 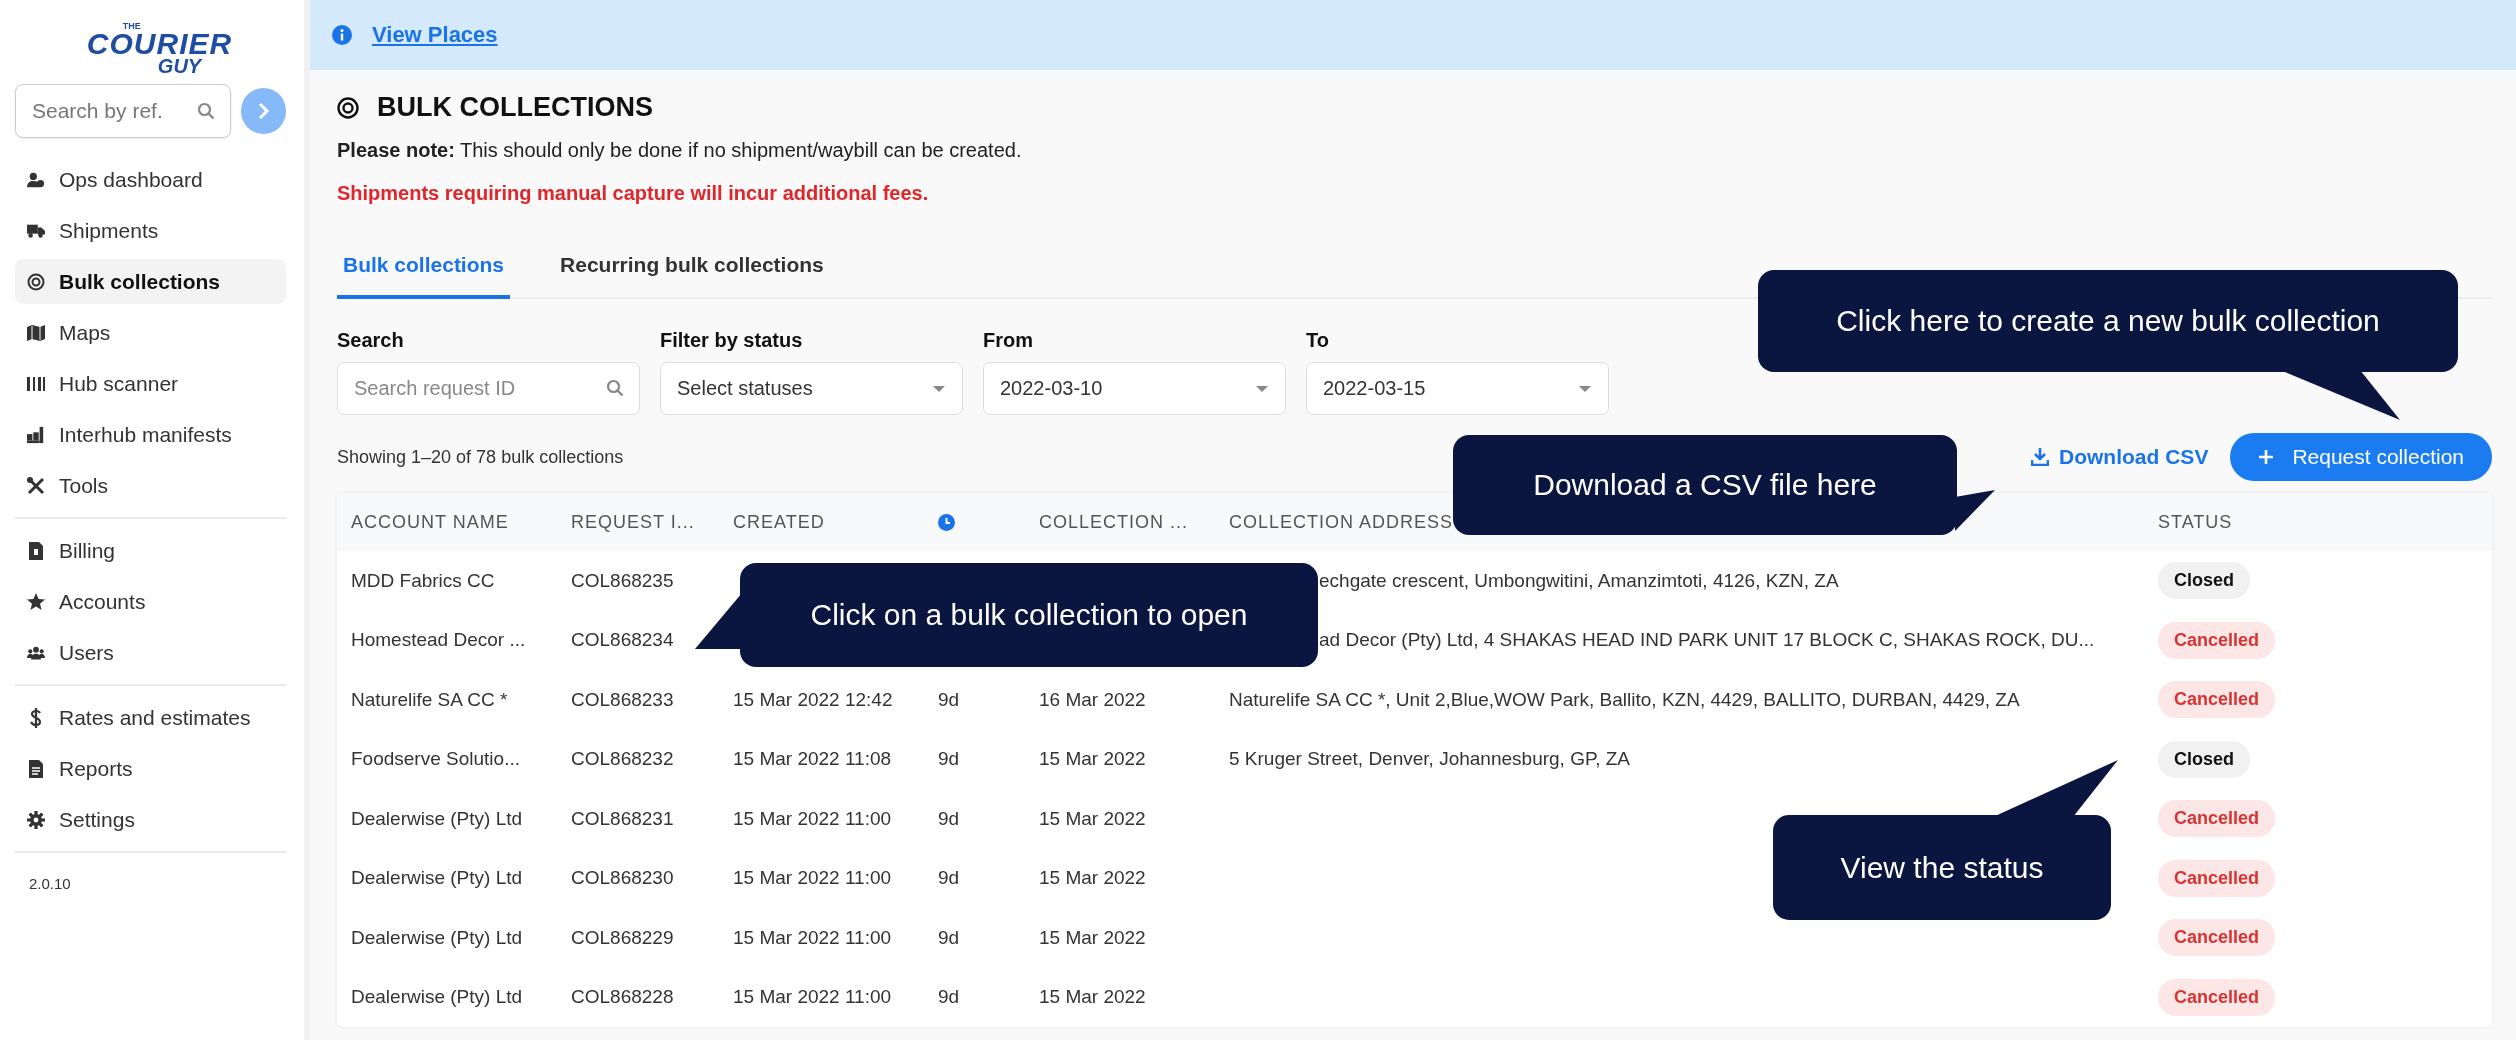 What do you see at coordinates (1318, 340) in the screenshot?
I see `field-label: To` at bounding box center [1318, 340].